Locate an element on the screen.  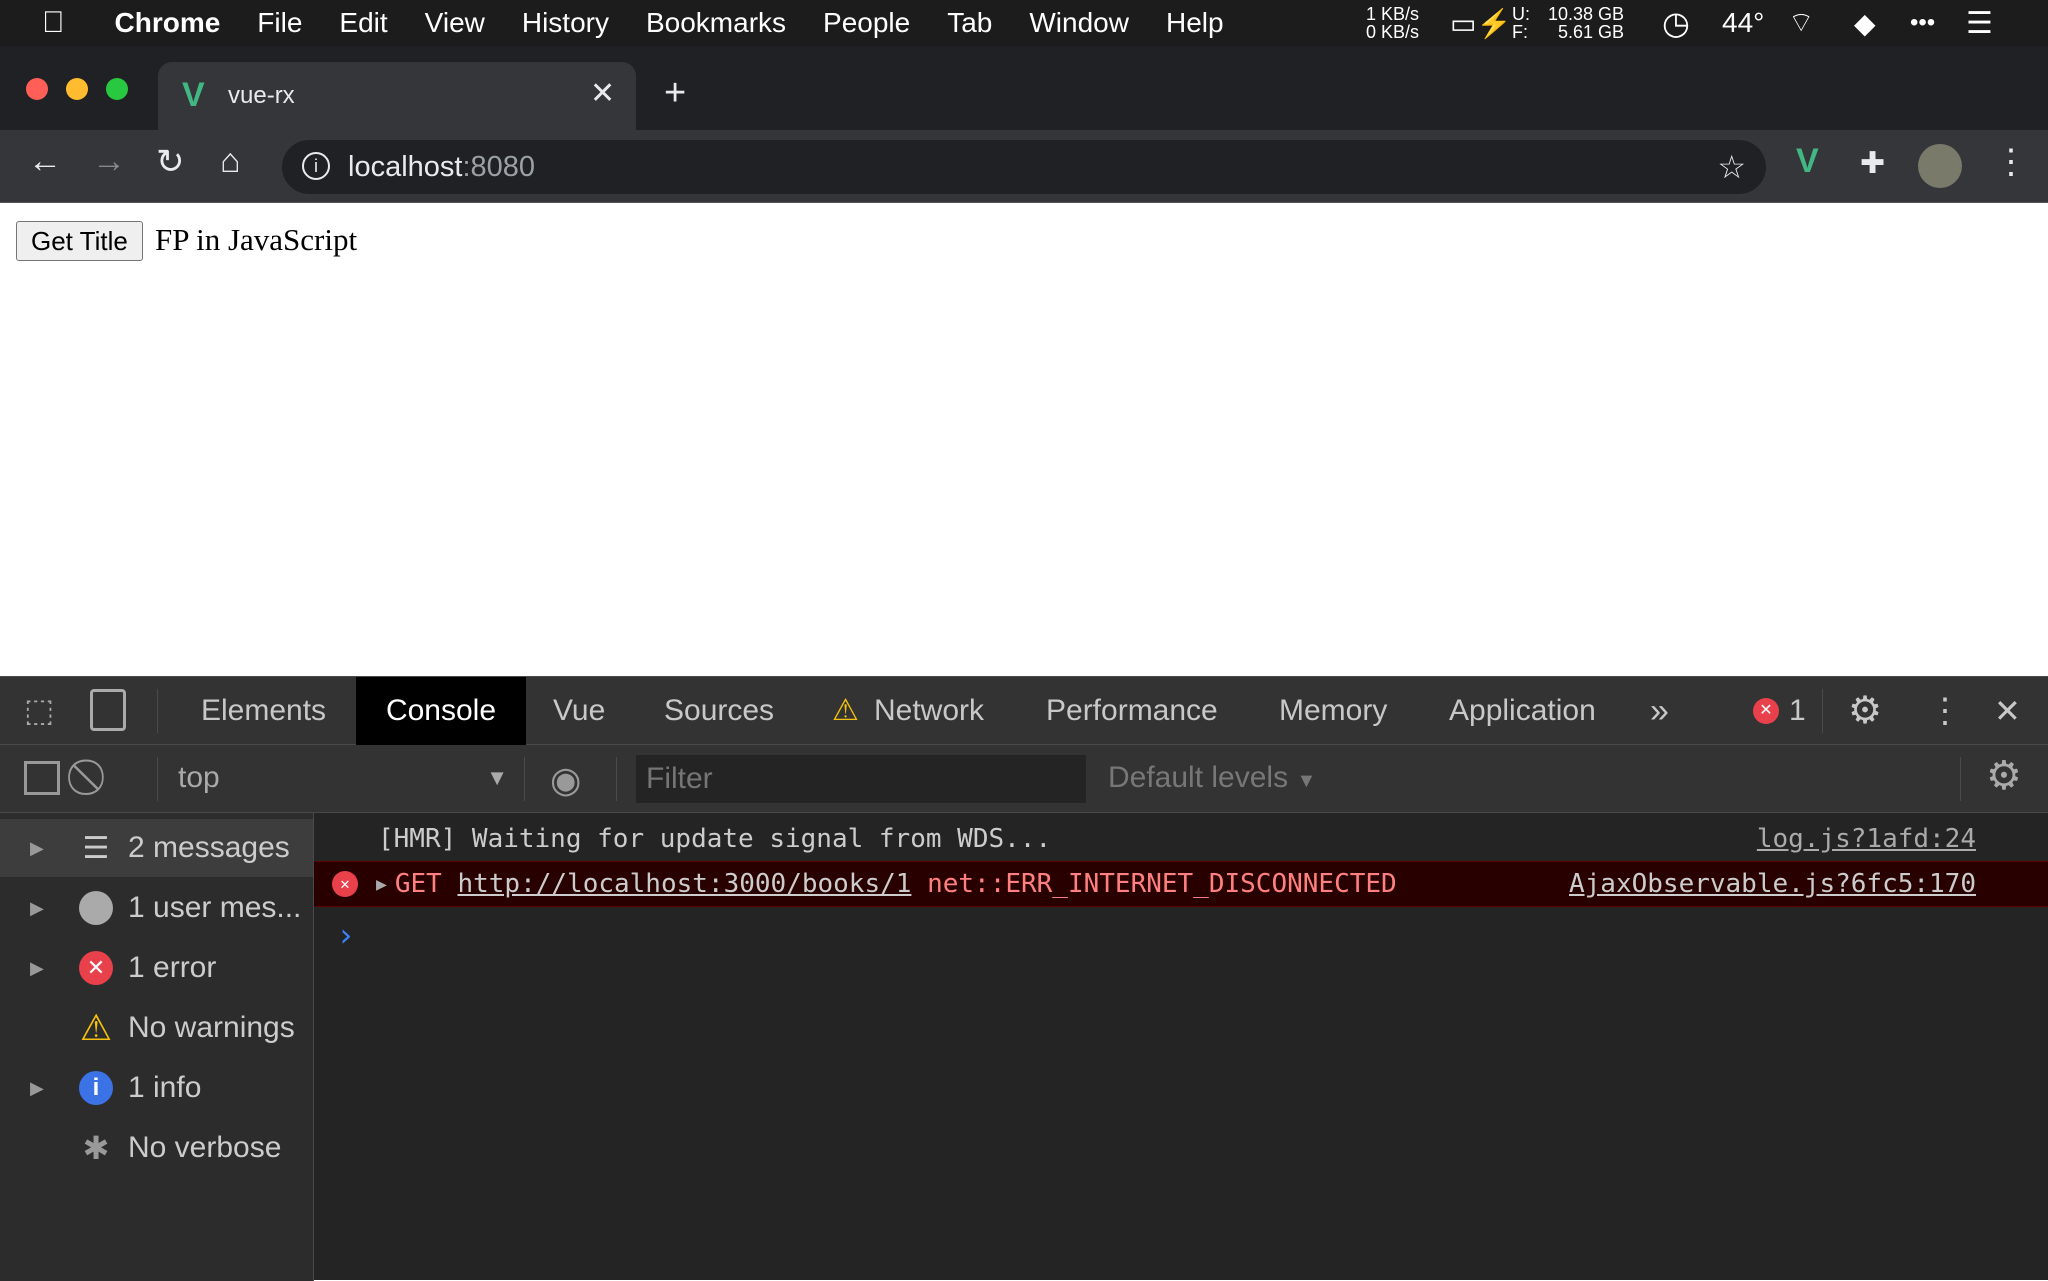
close-window-button is located at coordinates (37, 89).